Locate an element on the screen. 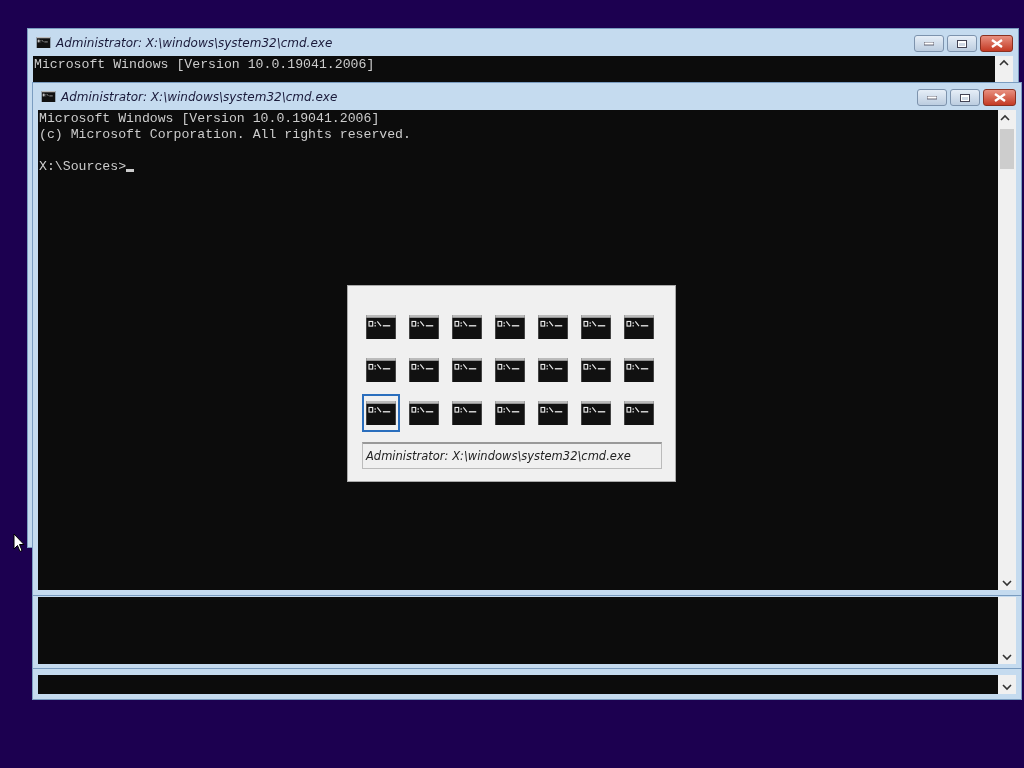 This screenshot has height=768, width=1024. console-line: (c) Microsoft Corporation. All rights reserved. is located at coordinates (225, 135).